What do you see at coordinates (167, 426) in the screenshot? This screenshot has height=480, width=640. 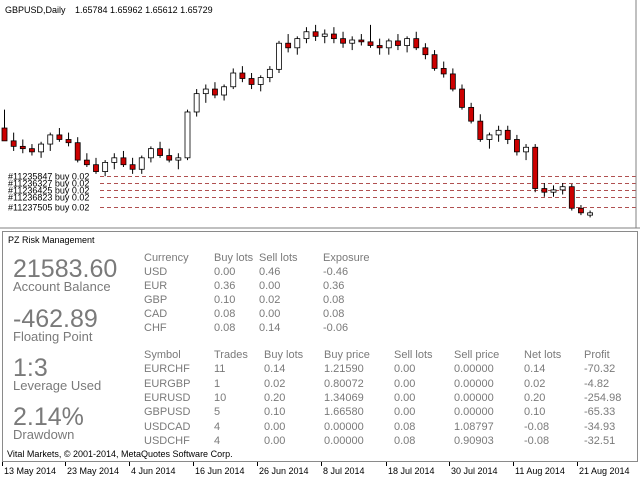 I see `table-cell: USDCAD` at bounding box center [167, 426].